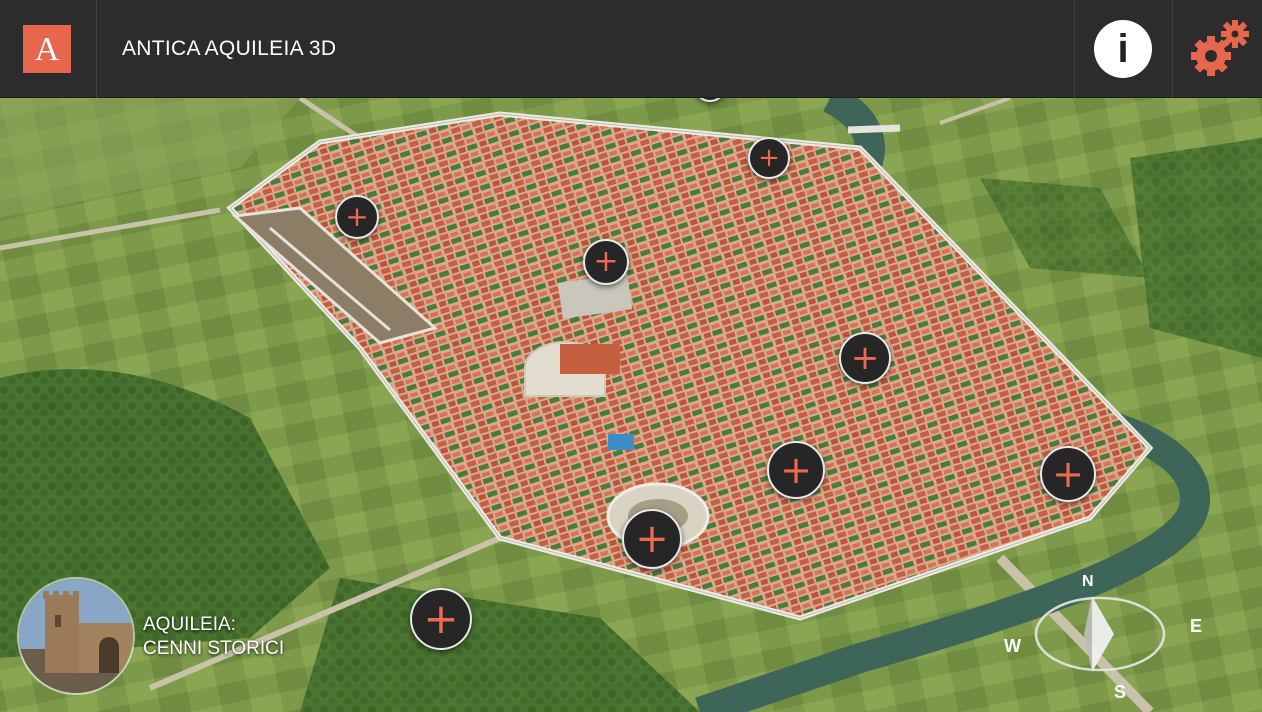 Image resolution: width=1262 pixels, height=712 pixels. I want to click on compass-icon: N E S W, so click(1110, 639).